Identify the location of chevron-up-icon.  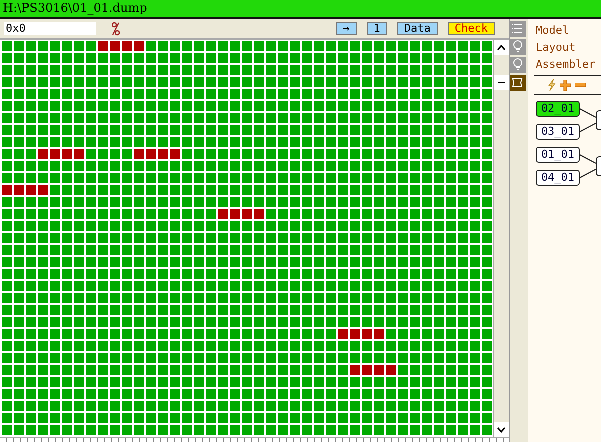
(501, 47).